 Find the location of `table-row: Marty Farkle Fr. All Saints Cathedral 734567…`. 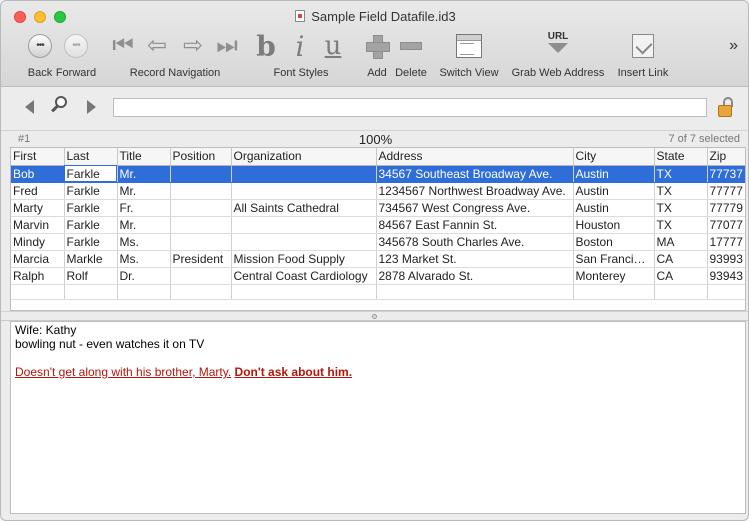

table-row: Marty Farkle Fr. All Saints Cathedral 734567… is located at coordinates (378, 208).